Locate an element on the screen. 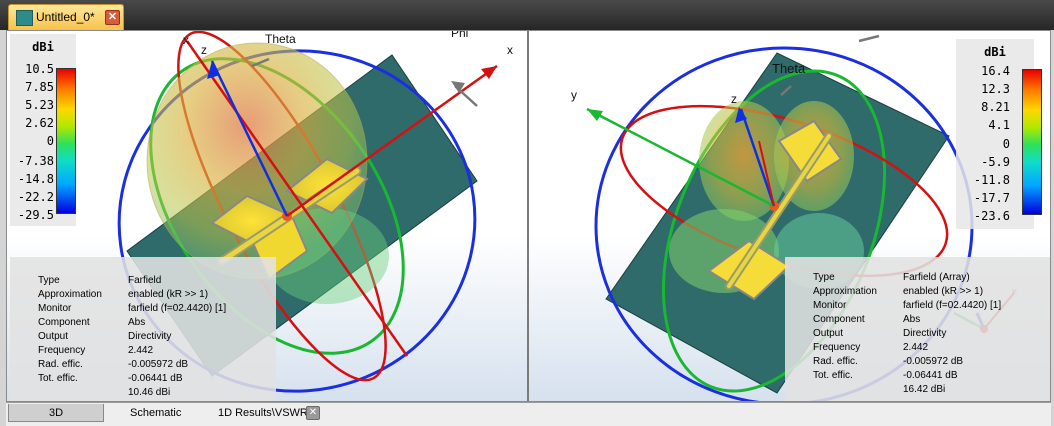 The height and width of the screenshot is (426, 1054). phi-label: Phi is located at coordinates (459, 35).